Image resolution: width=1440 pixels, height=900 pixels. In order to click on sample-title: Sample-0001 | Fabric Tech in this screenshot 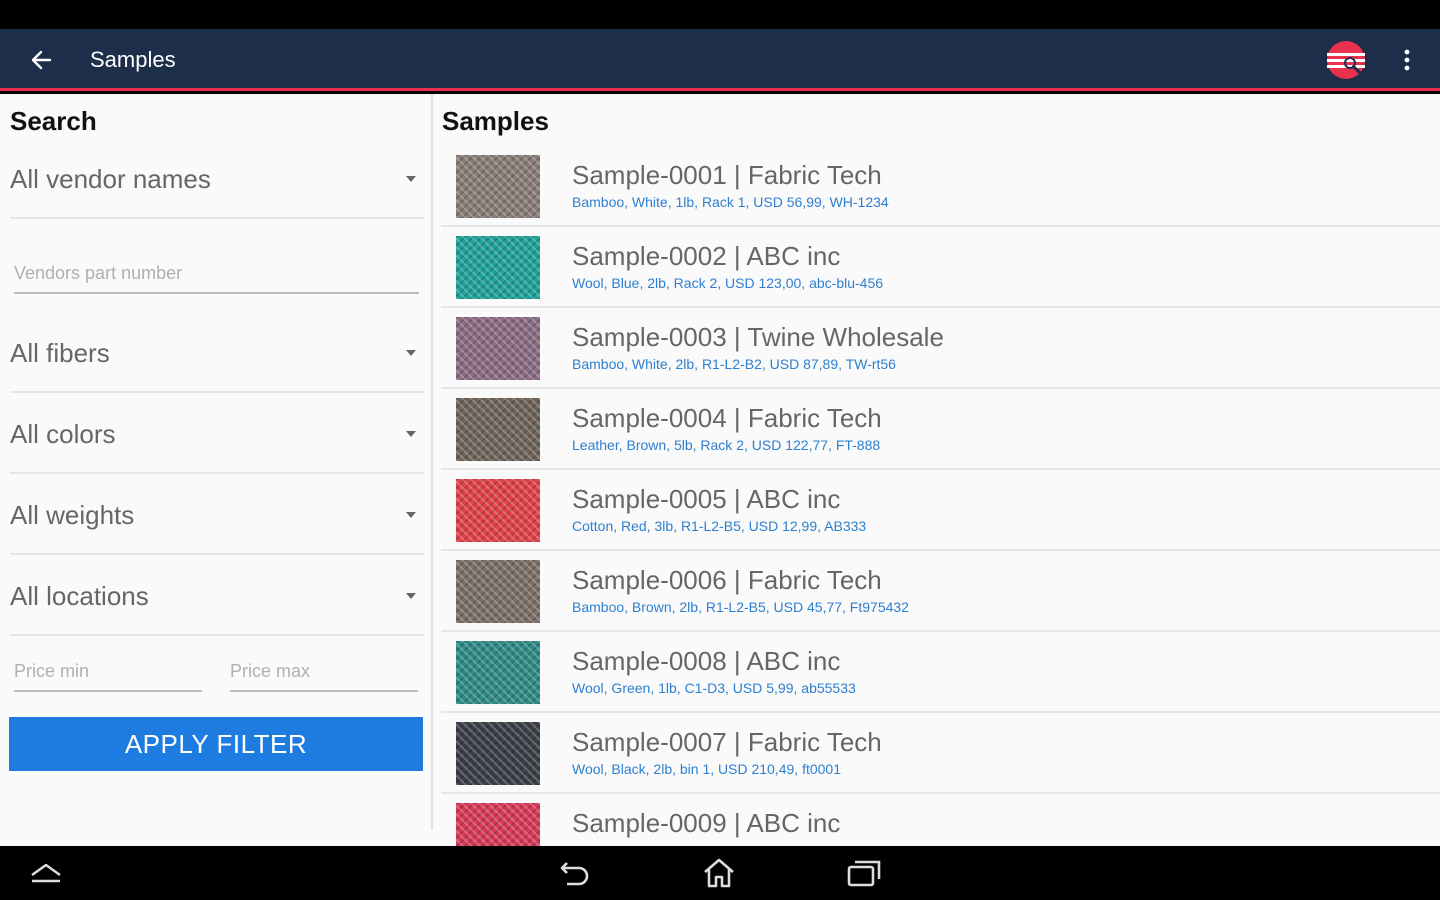, I will do `click(727, 175)`.